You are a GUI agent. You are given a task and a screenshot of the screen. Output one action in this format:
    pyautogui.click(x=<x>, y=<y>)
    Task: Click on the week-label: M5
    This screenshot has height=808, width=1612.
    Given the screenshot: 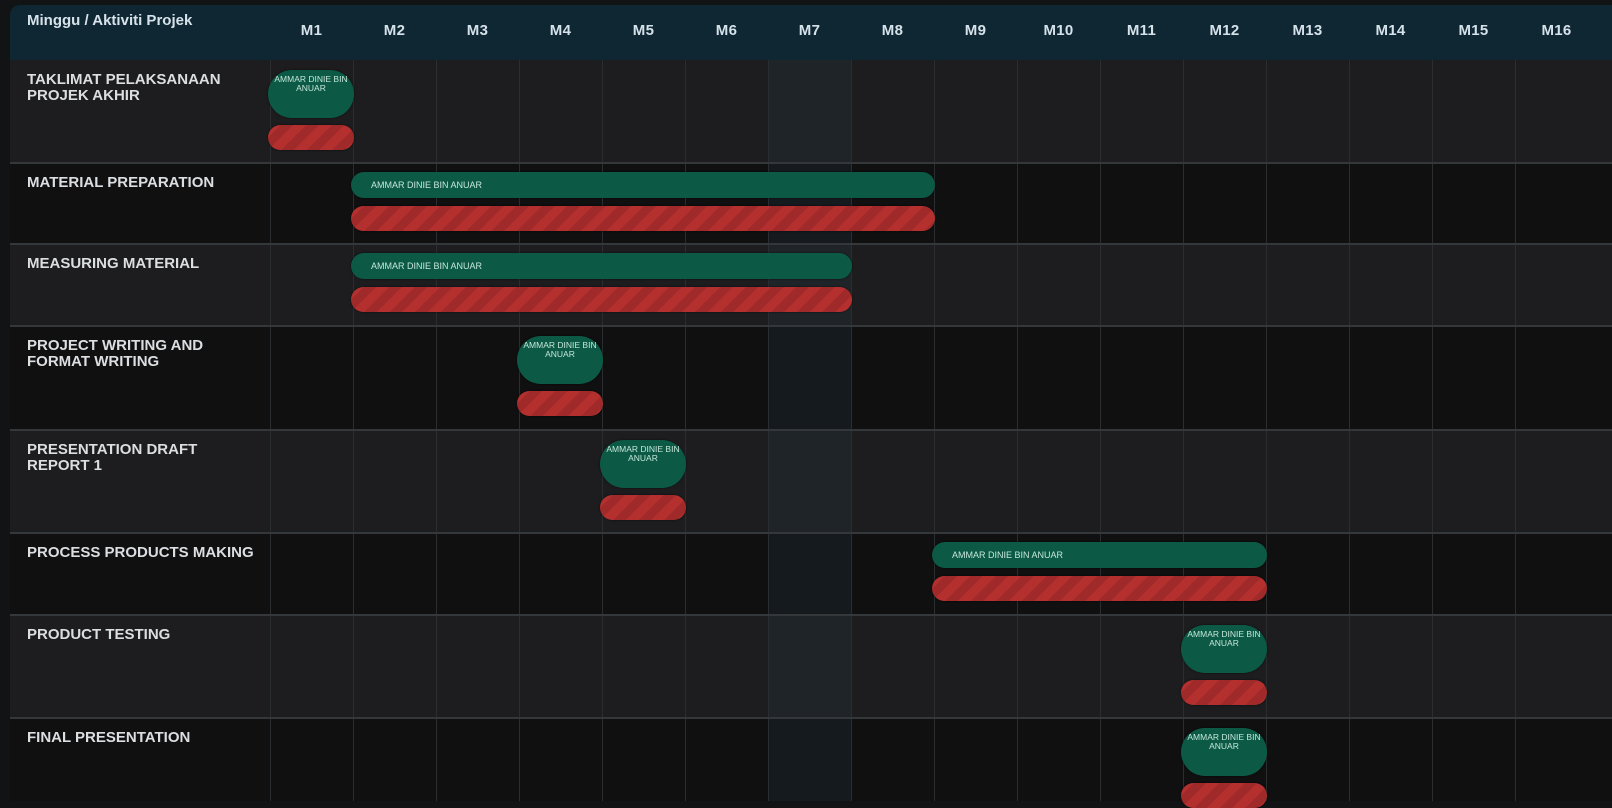 What is the action you would take?
    pyautogui.click(x=643, y=30)
    